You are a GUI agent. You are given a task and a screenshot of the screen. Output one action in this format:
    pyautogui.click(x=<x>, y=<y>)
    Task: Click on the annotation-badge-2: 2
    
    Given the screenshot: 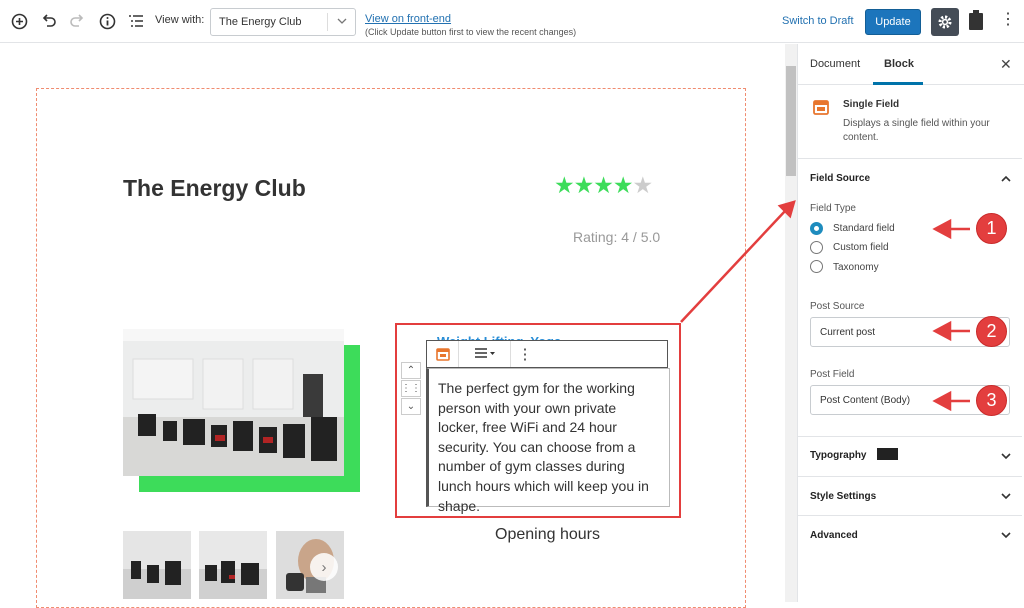 What is the action you would take?
    pyautogui.click(x=991, y=331)
    